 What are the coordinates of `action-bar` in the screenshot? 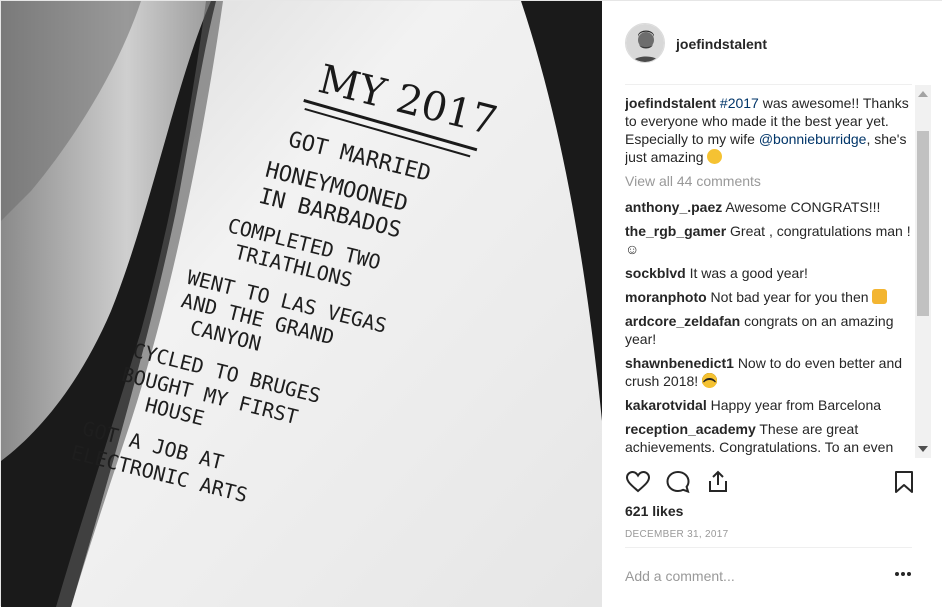 It's located at (770, 481).